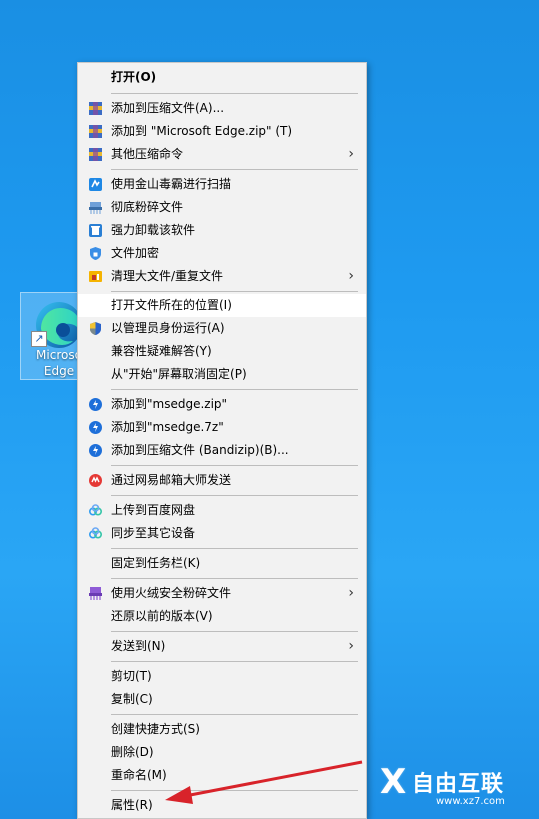  Describe the element at coordinates (135, 253) in the screenshot. I see `menu-item-label: 文件加密` at that location.